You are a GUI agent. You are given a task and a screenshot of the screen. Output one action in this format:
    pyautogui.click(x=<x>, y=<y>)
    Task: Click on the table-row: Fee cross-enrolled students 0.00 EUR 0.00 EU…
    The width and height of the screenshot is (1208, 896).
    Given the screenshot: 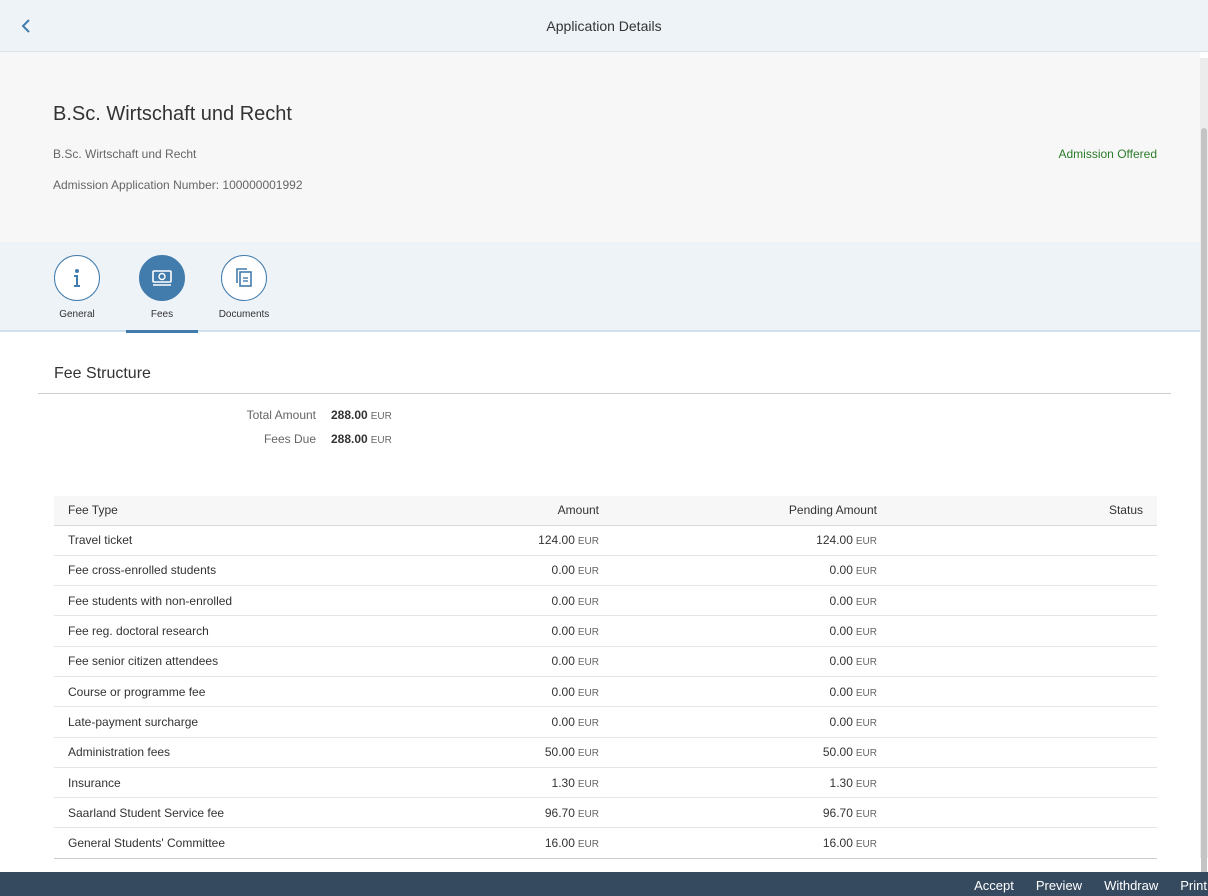 What is the action you would take?
    pyautogui.click(x=605, y=571)
    